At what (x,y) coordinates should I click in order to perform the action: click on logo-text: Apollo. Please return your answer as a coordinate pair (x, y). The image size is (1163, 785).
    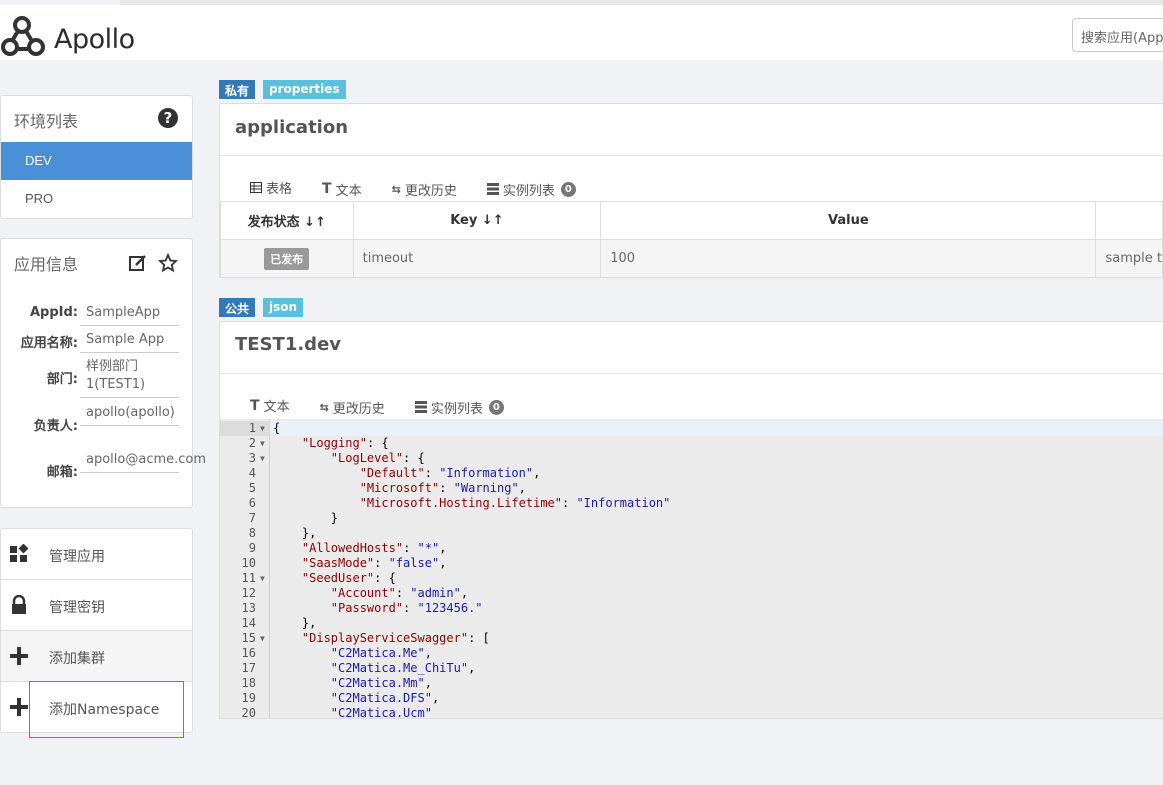
    Looking at the image, I should click on (94, 39).